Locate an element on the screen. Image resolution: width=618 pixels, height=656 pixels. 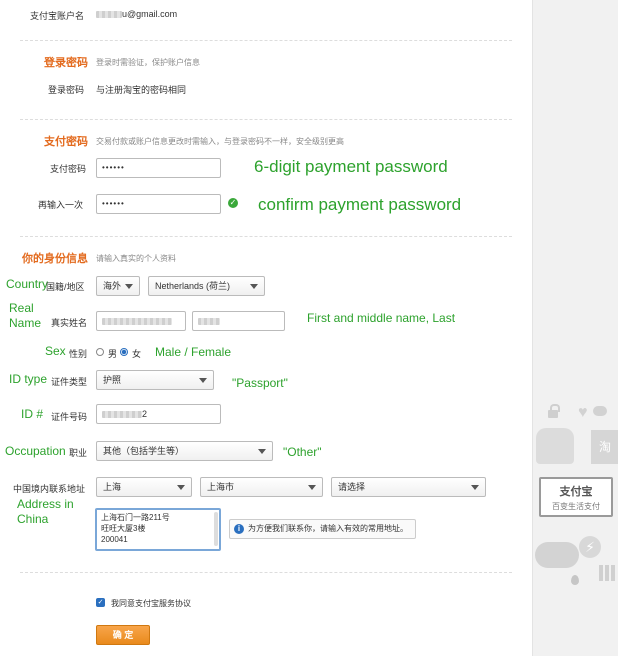
alipay-logo-box: 支付宝 百变生活支付 is located at coordinates (576, 497).